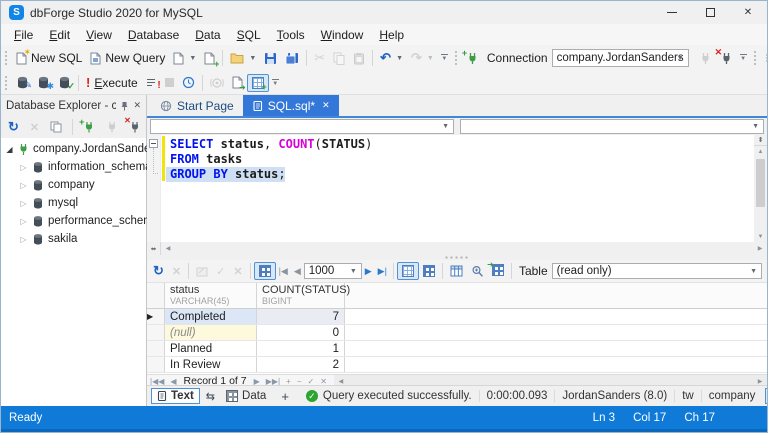 The image size is (768, 433). I want to click on query-profiler-button, so click(217, 83).